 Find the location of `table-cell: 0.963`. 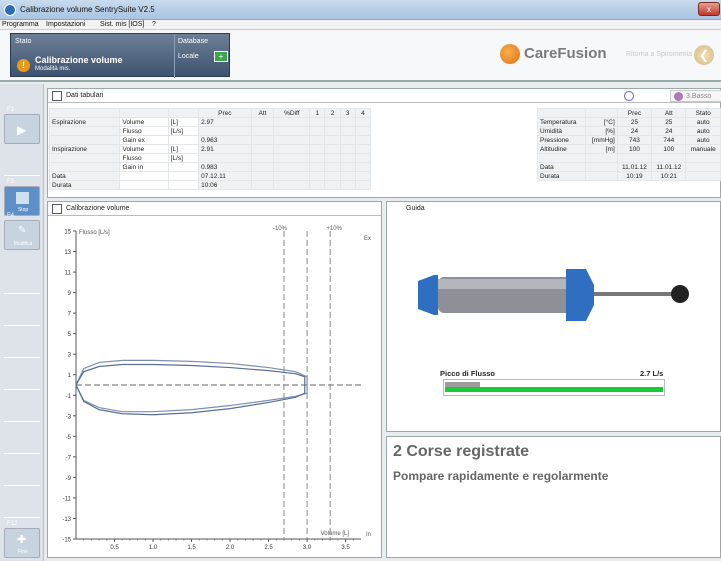

table-cell: 0.963 is located at coordinates (225, 140).